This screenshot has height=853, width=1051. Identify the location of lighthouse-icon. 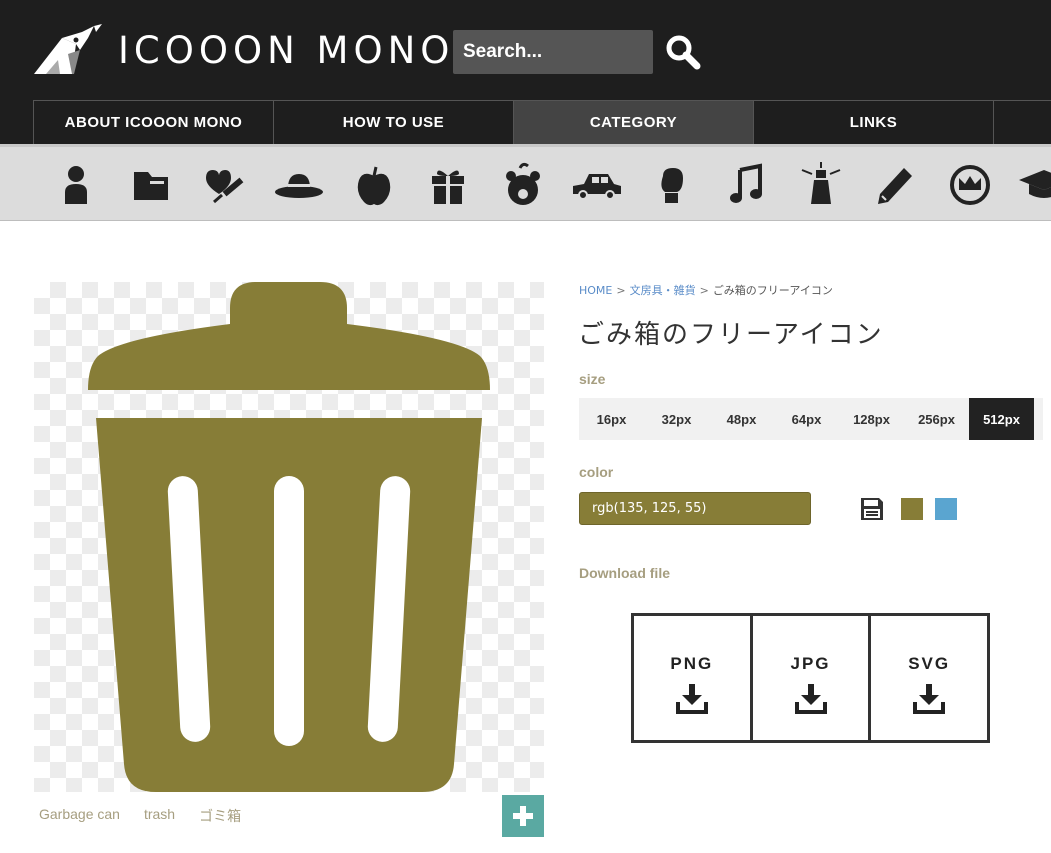
(821, 185).